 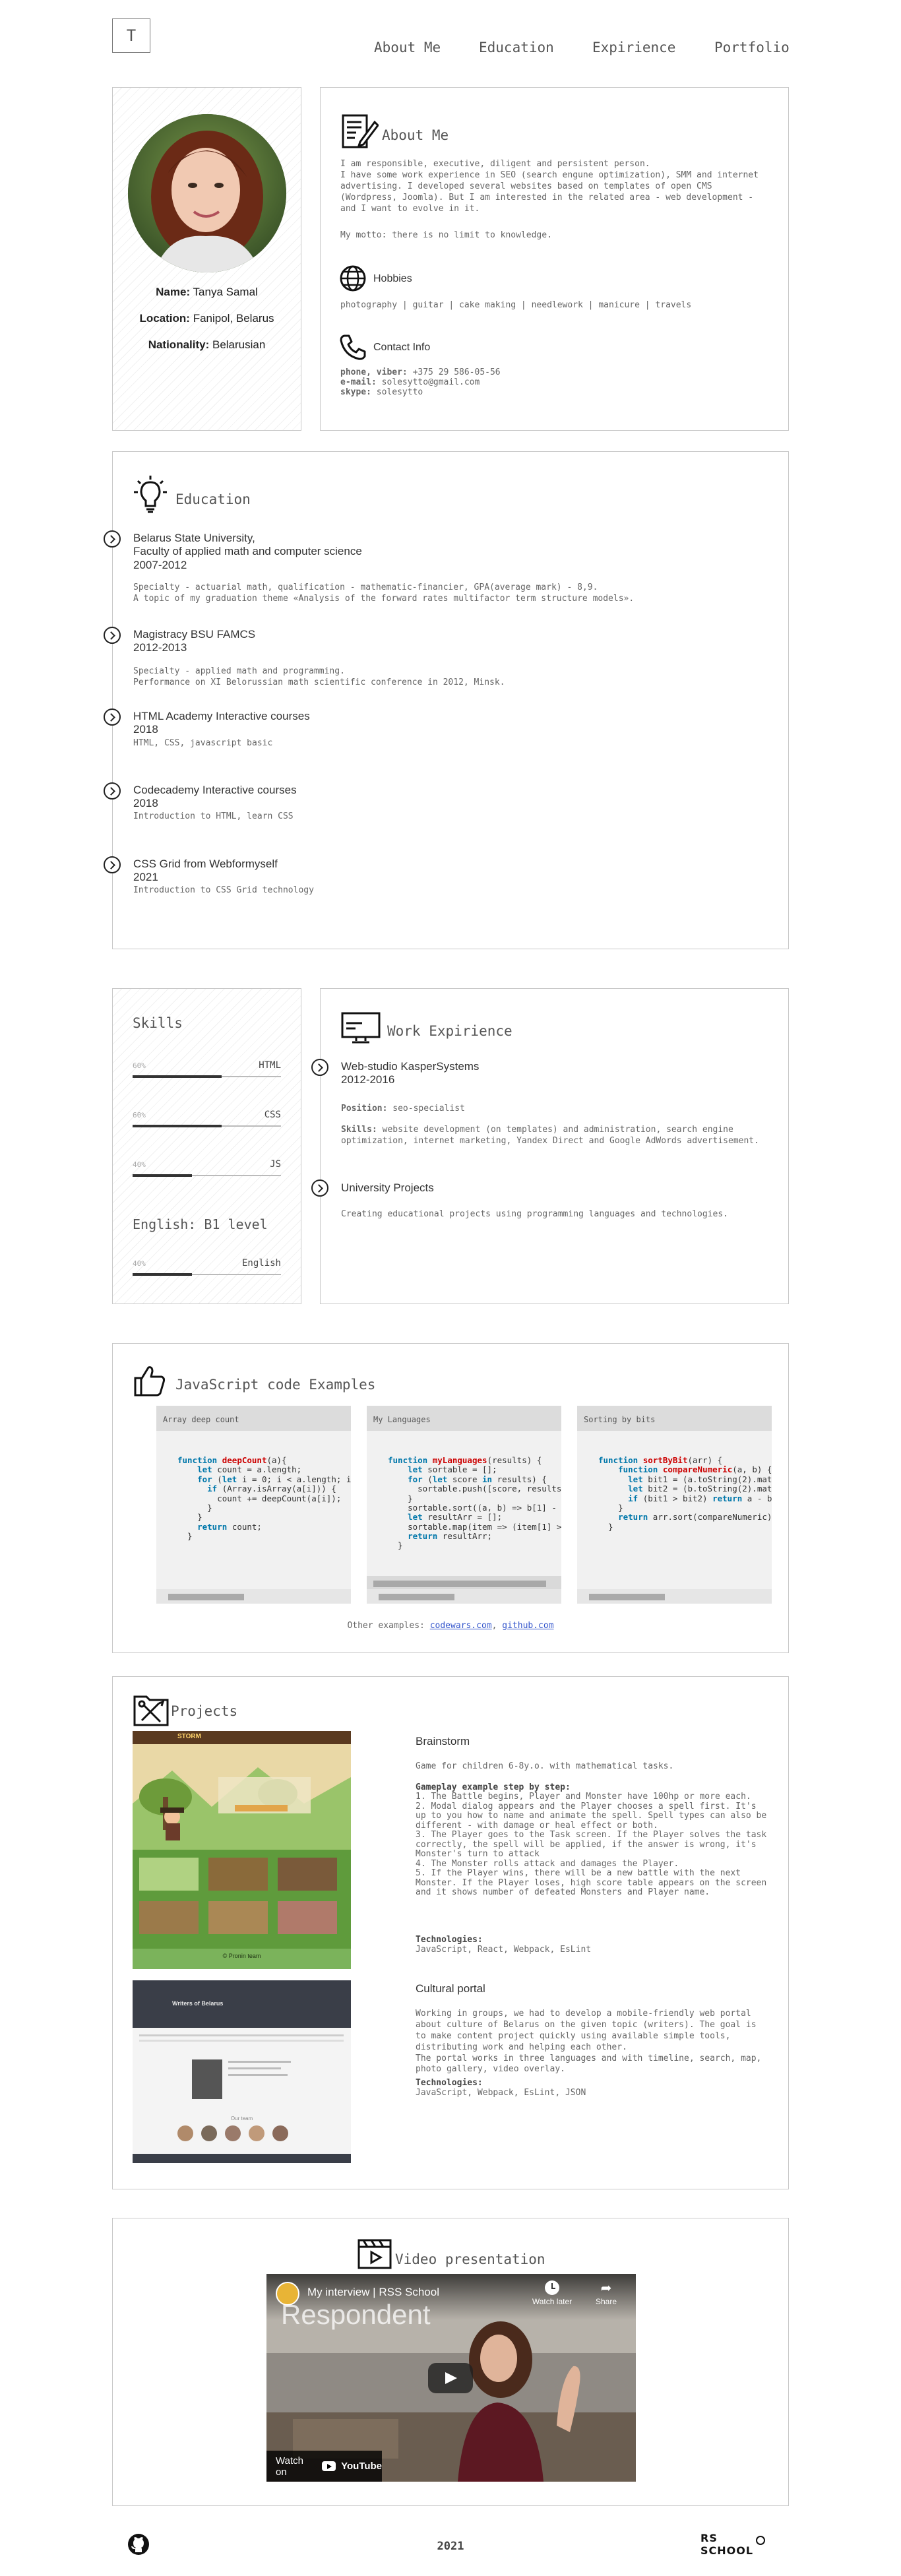 I want to click on nav-about-me: About Me, so click(x=407, y=48).